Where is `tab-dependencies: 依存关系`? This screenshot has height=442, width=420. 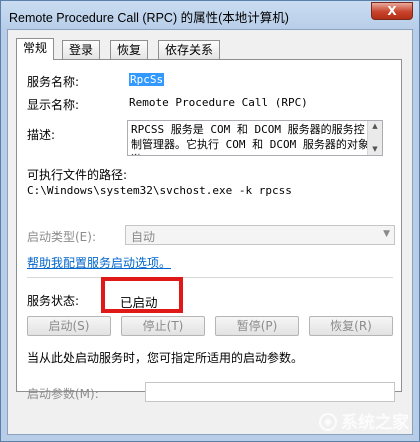 tab-dependencies: 依存关系 is located at coordinates (189, 49).